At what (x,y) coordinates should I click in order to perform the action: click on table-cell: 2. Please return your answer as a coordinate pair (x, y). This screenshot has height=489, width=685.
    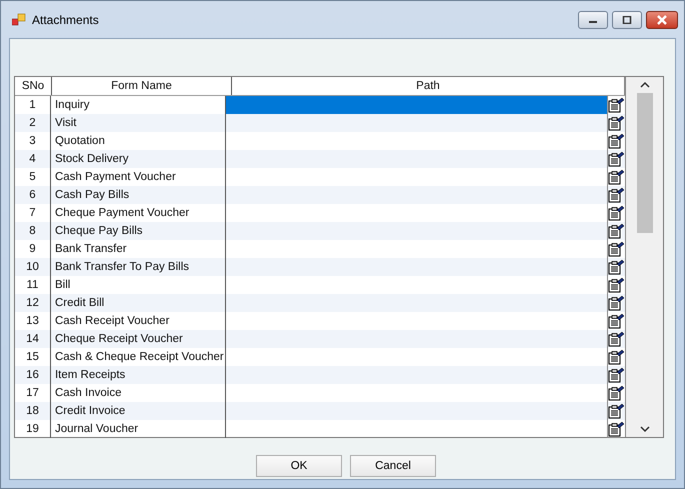
    Looking at the image, I should click on (33, 123).